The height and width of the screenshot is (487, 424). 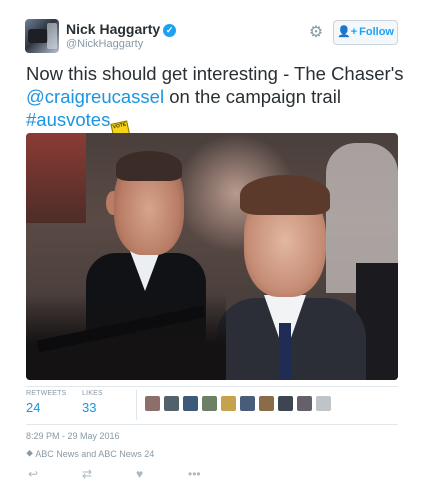 I want to click on tweet-timestamp: 8:29 PM - 29 May 2016, so click(x=73, y=436).